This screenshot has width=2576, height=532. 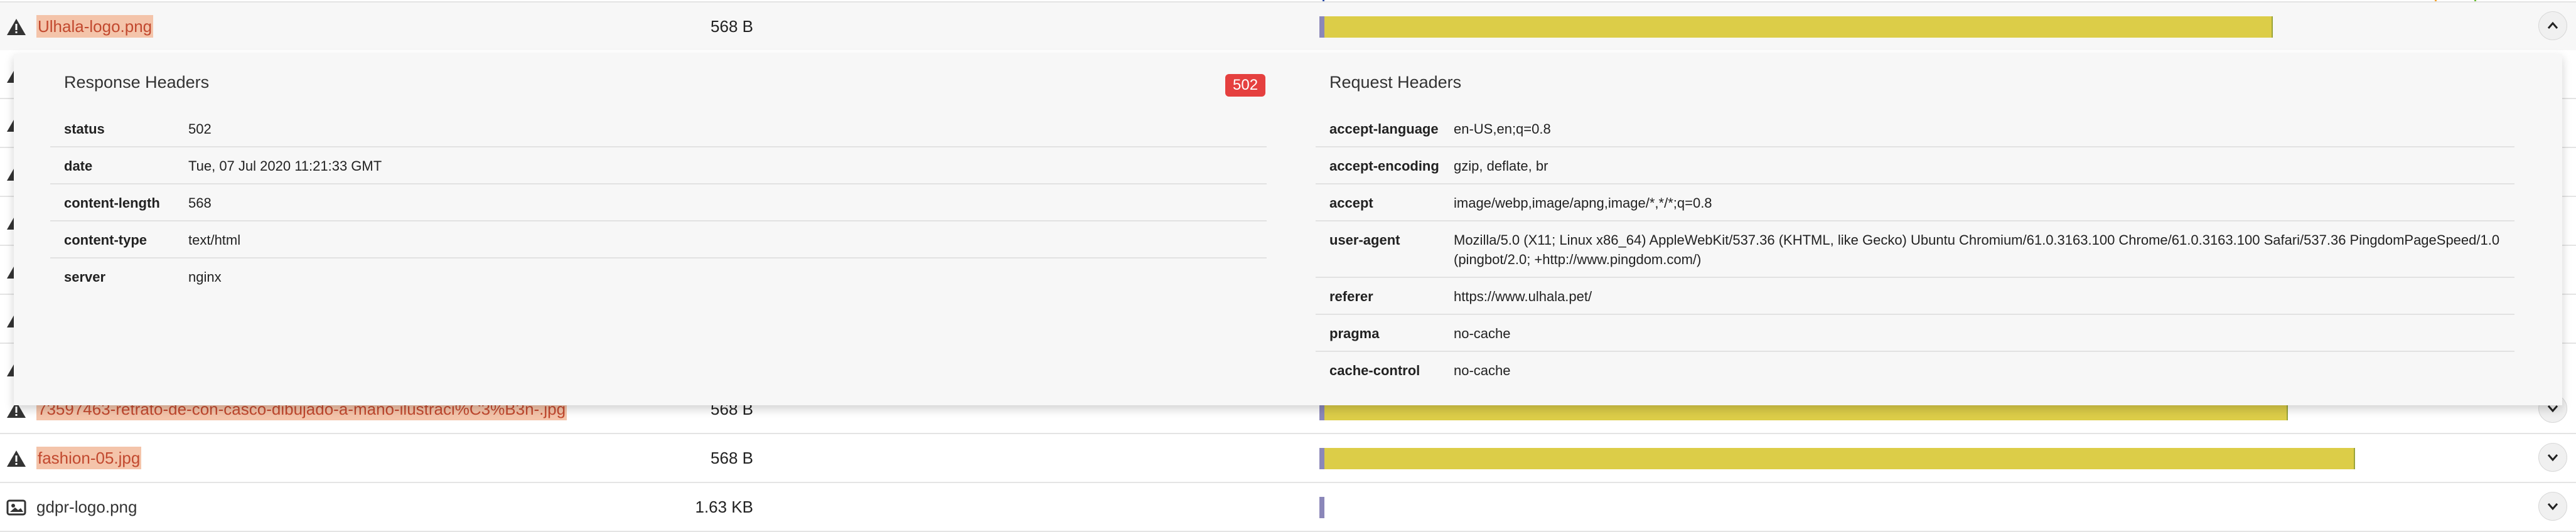 I want to click on status-badge: 502, so click(x=1245, y=85).